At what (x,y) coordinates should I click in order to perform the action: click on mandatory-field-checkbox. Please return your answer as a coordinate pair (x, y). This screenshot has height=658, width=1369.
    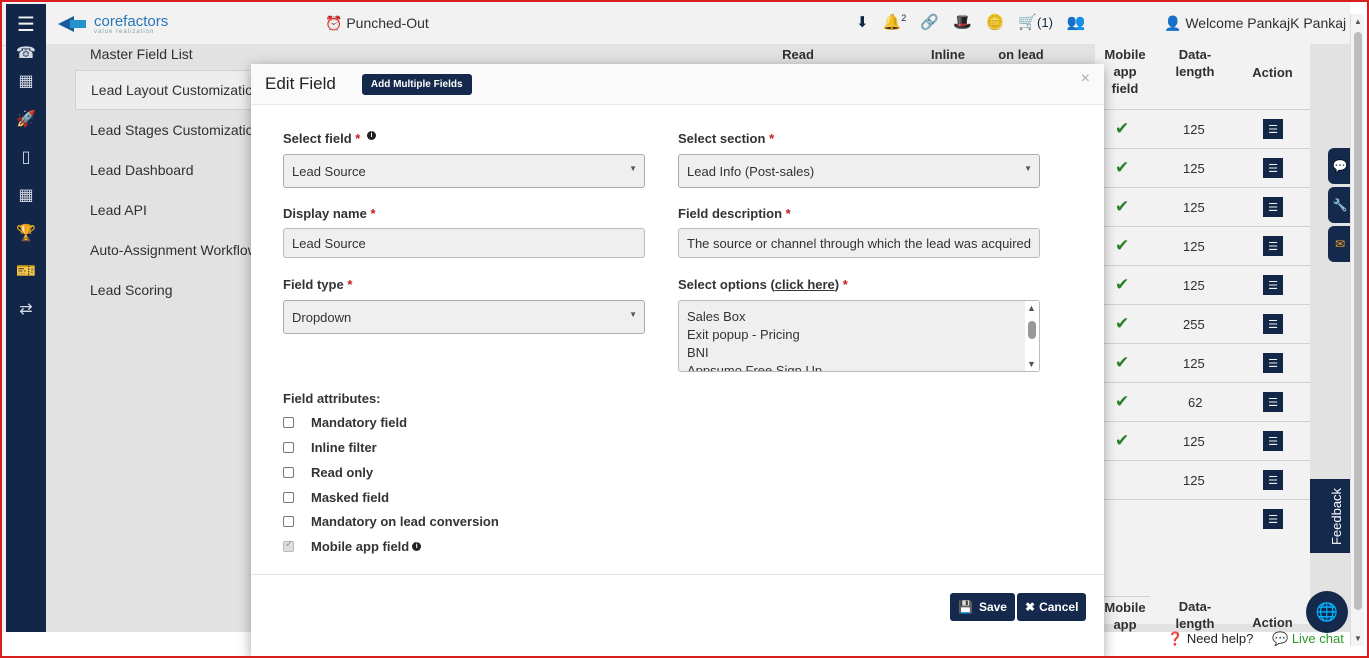
    Looking at the image, I should click on (288, 422).